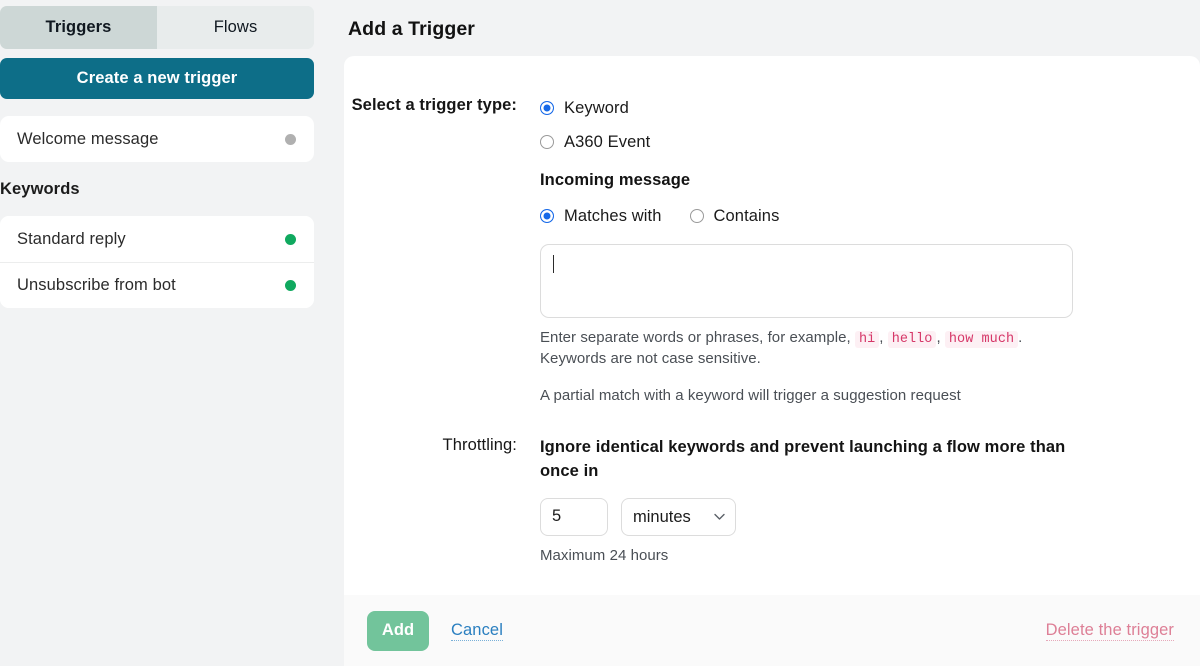 This screenshot has height=666, width=1200. I want to click on list-item-standard-reply: Standard reply, so click(157, 239).